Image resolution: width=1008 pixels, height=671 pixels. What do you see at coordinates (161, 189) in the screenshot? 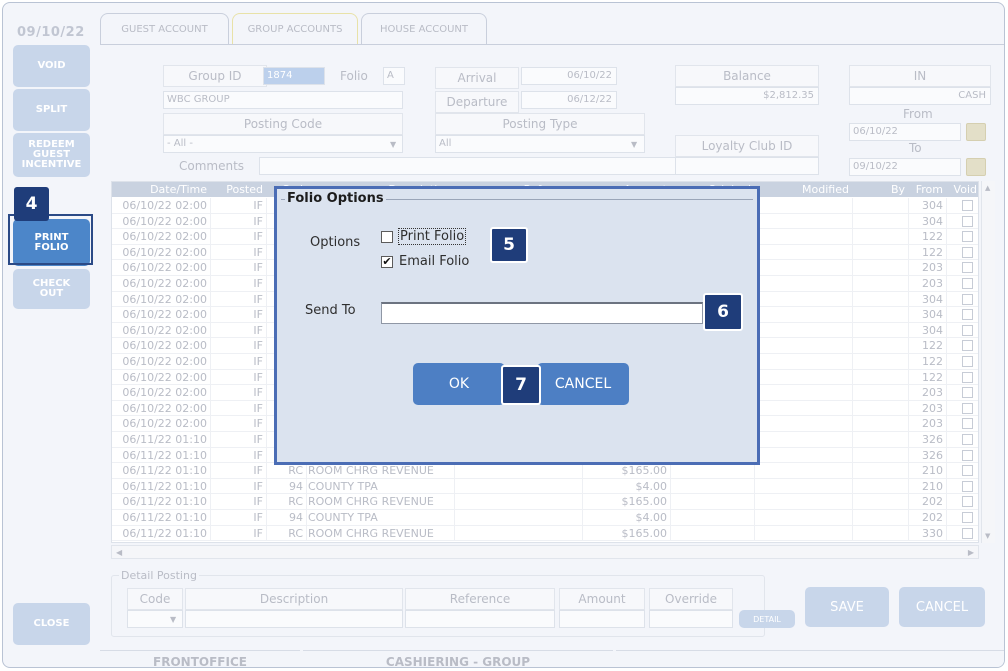
I see `col-datetime: Date/Time` at bounding box center [161, 189].